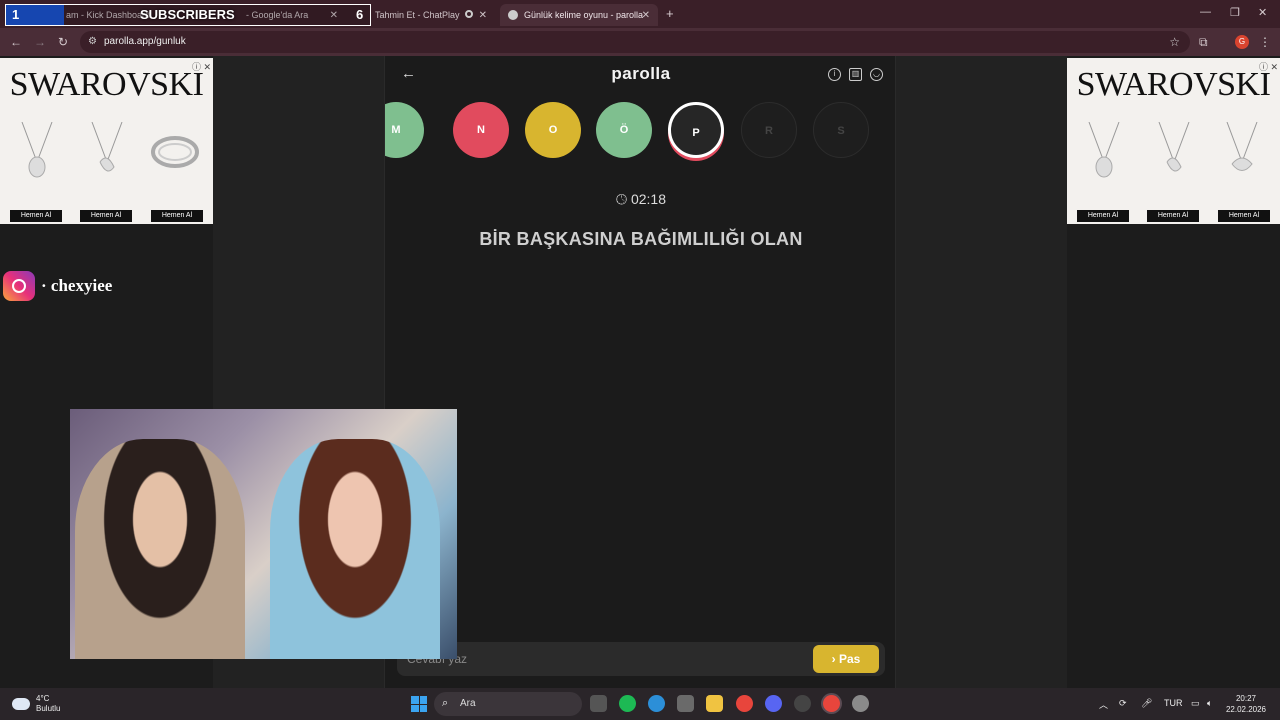 Image resolution: width=1280 pixels, height=720 pixels. What do you see at coordinates (508, 704) in the screenshot?
I see `taskbar-search: ⌕ Ara` at bounding box center [508, 704].